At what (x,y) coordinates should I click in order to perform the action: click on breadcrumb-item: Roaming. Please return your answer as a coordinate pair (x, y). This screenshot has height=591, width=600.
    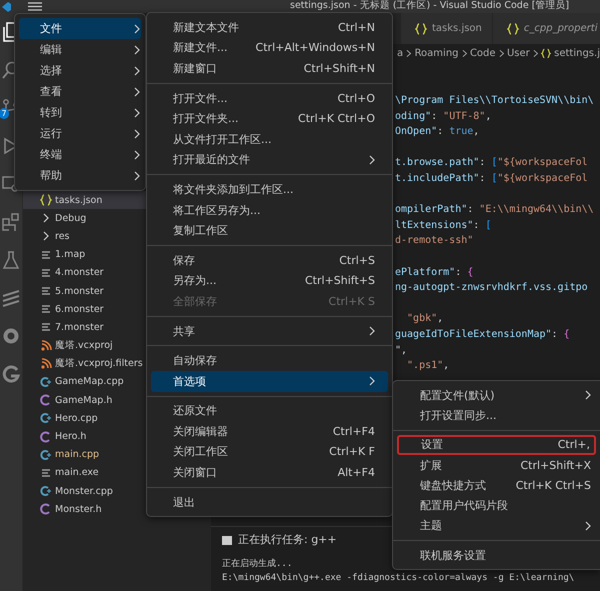
    Looking at the image, I should click on (436, 53).